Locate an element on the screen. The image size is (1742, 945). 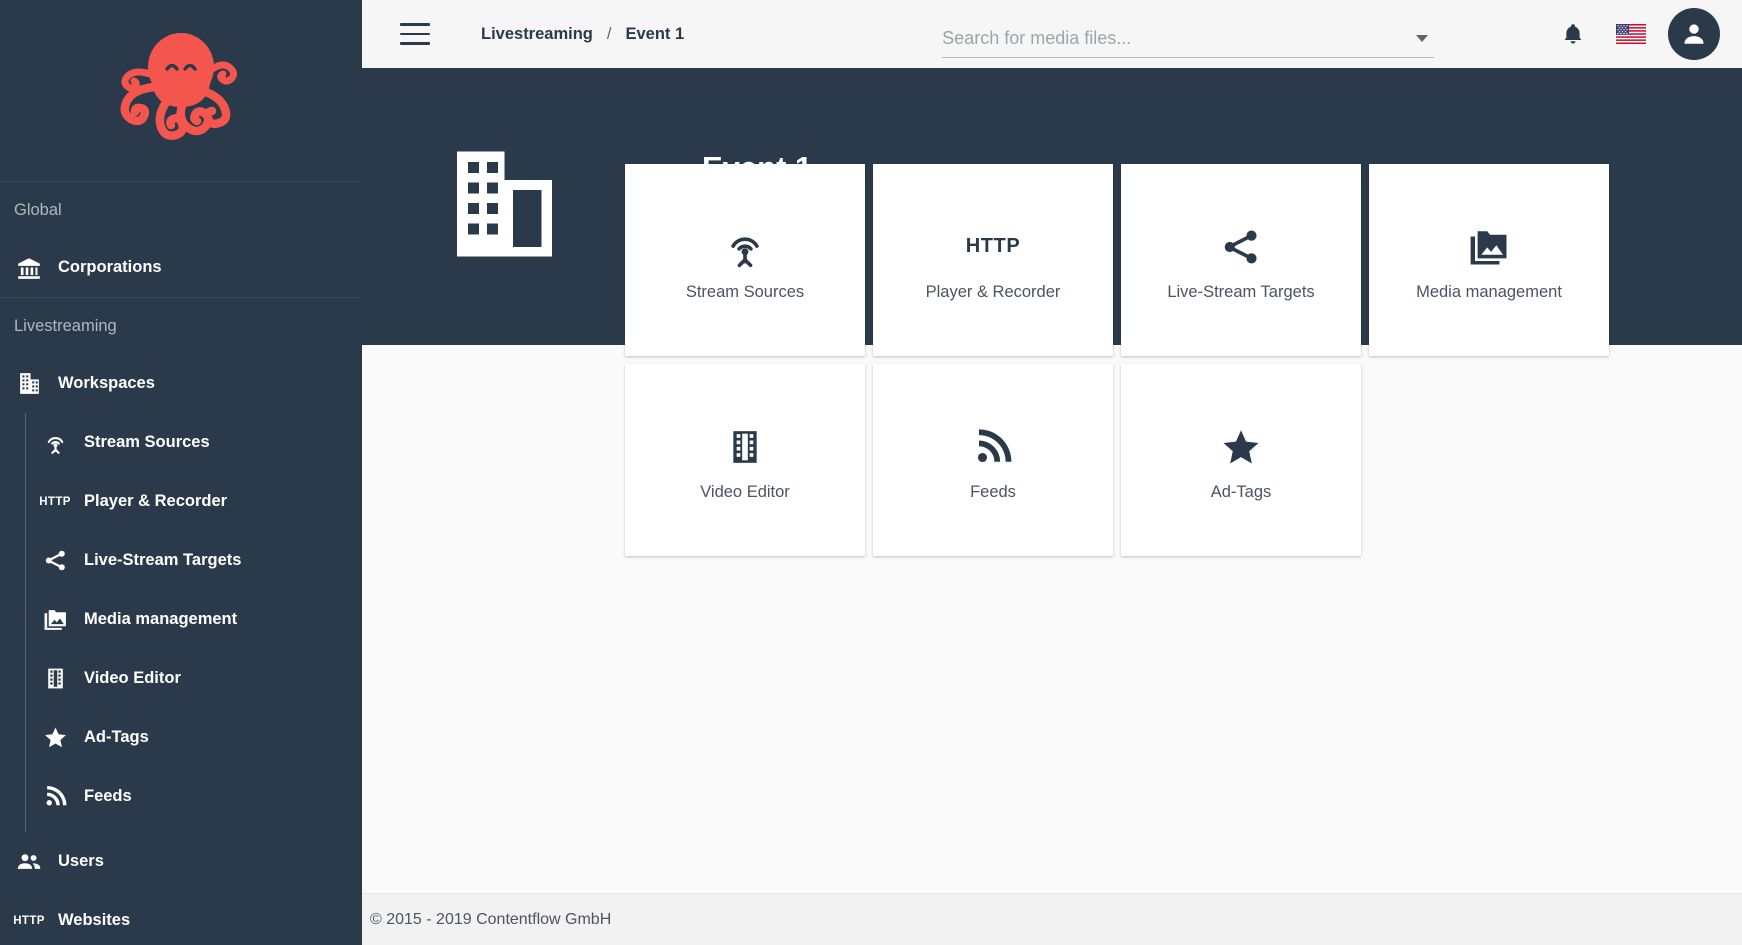
card-feeds: Feeds is located at coordinates (993, 460).